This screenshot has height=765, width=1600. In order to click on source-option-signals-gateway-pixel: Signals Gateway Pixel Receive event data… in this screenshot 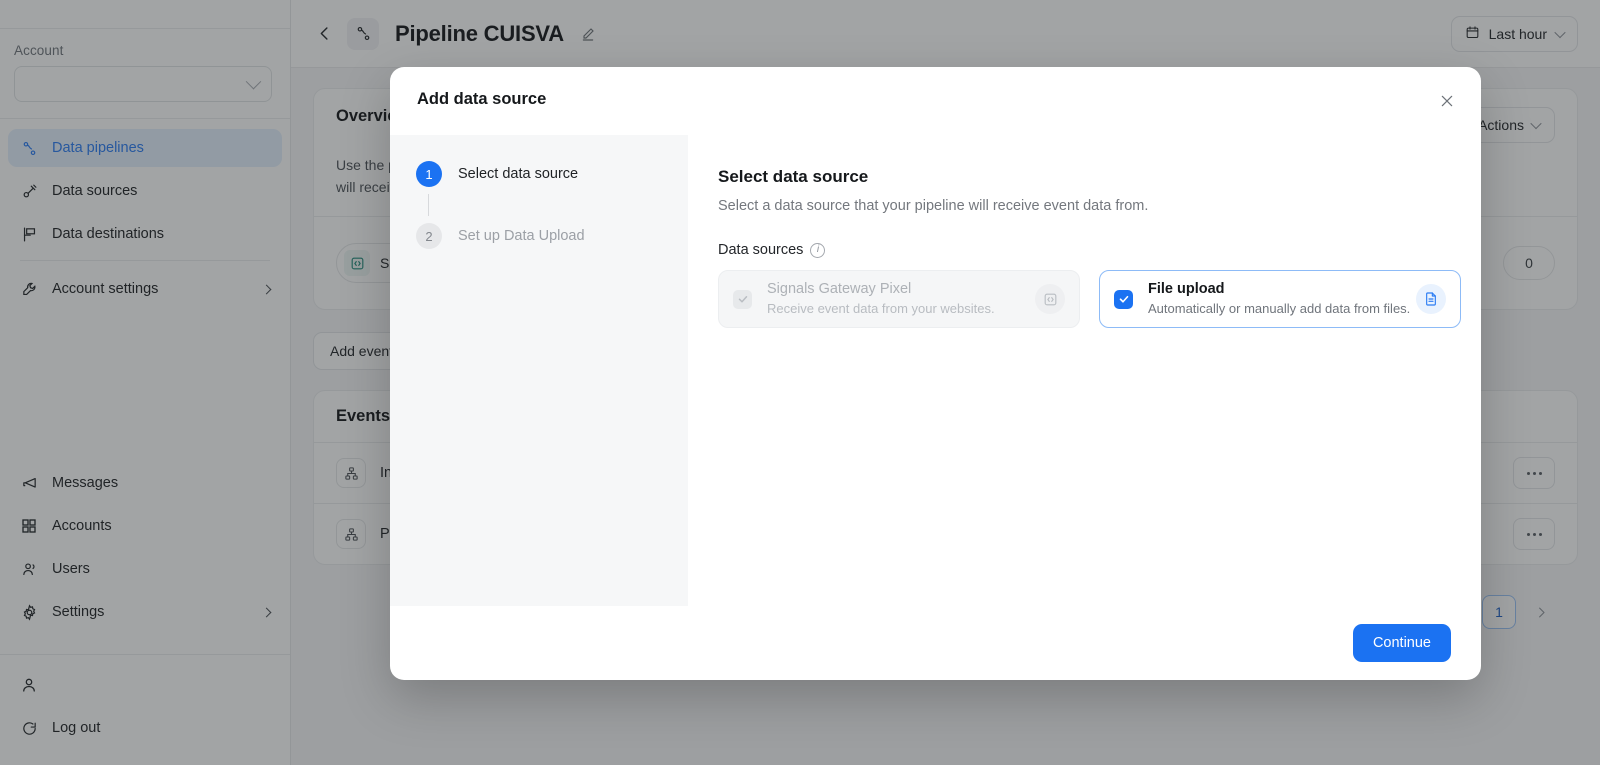, I will do `click(899, 299)`.